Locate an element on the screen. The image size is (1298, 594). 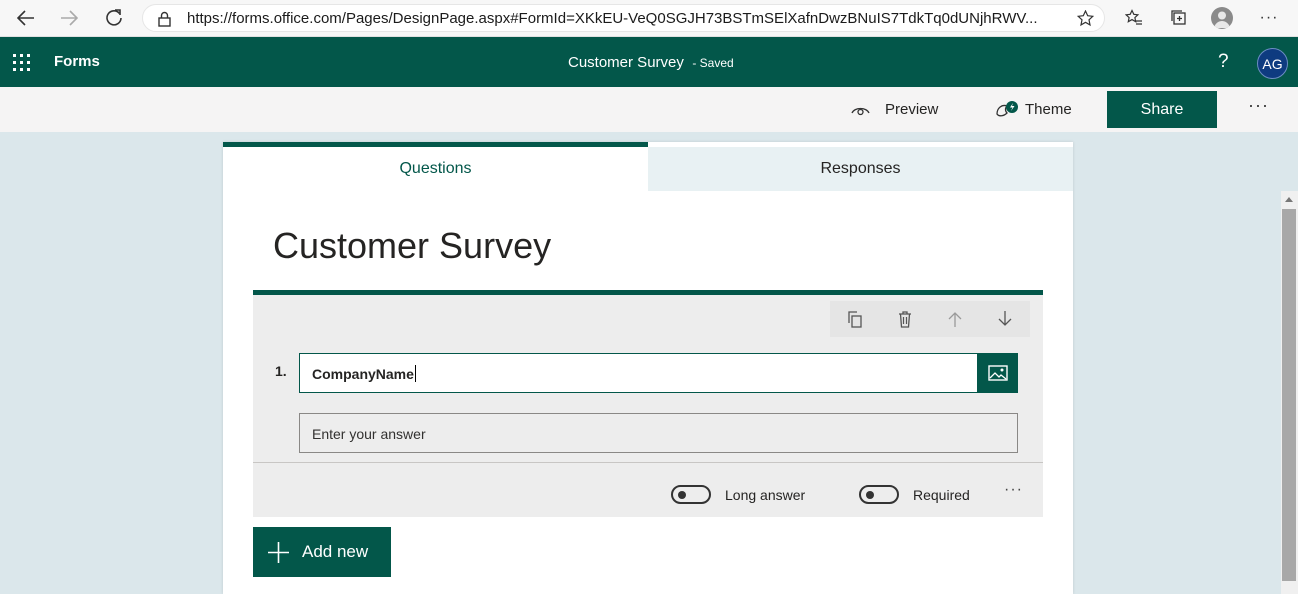
text-cursor is located at coordinates (415, 373).